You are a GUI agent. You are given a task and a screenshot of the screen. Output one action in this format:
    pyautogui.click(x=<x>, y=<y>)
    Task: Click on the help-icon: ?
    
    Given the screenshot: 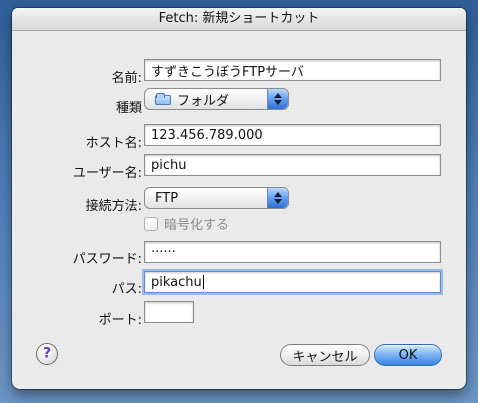 What is the action you would take?
    pyautogui.click(x=47, y=353)
    